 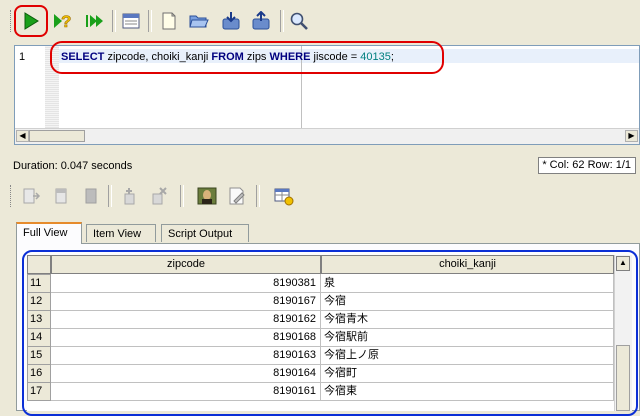 I want to click on explain-button: ?, so click(x=63, y=21).